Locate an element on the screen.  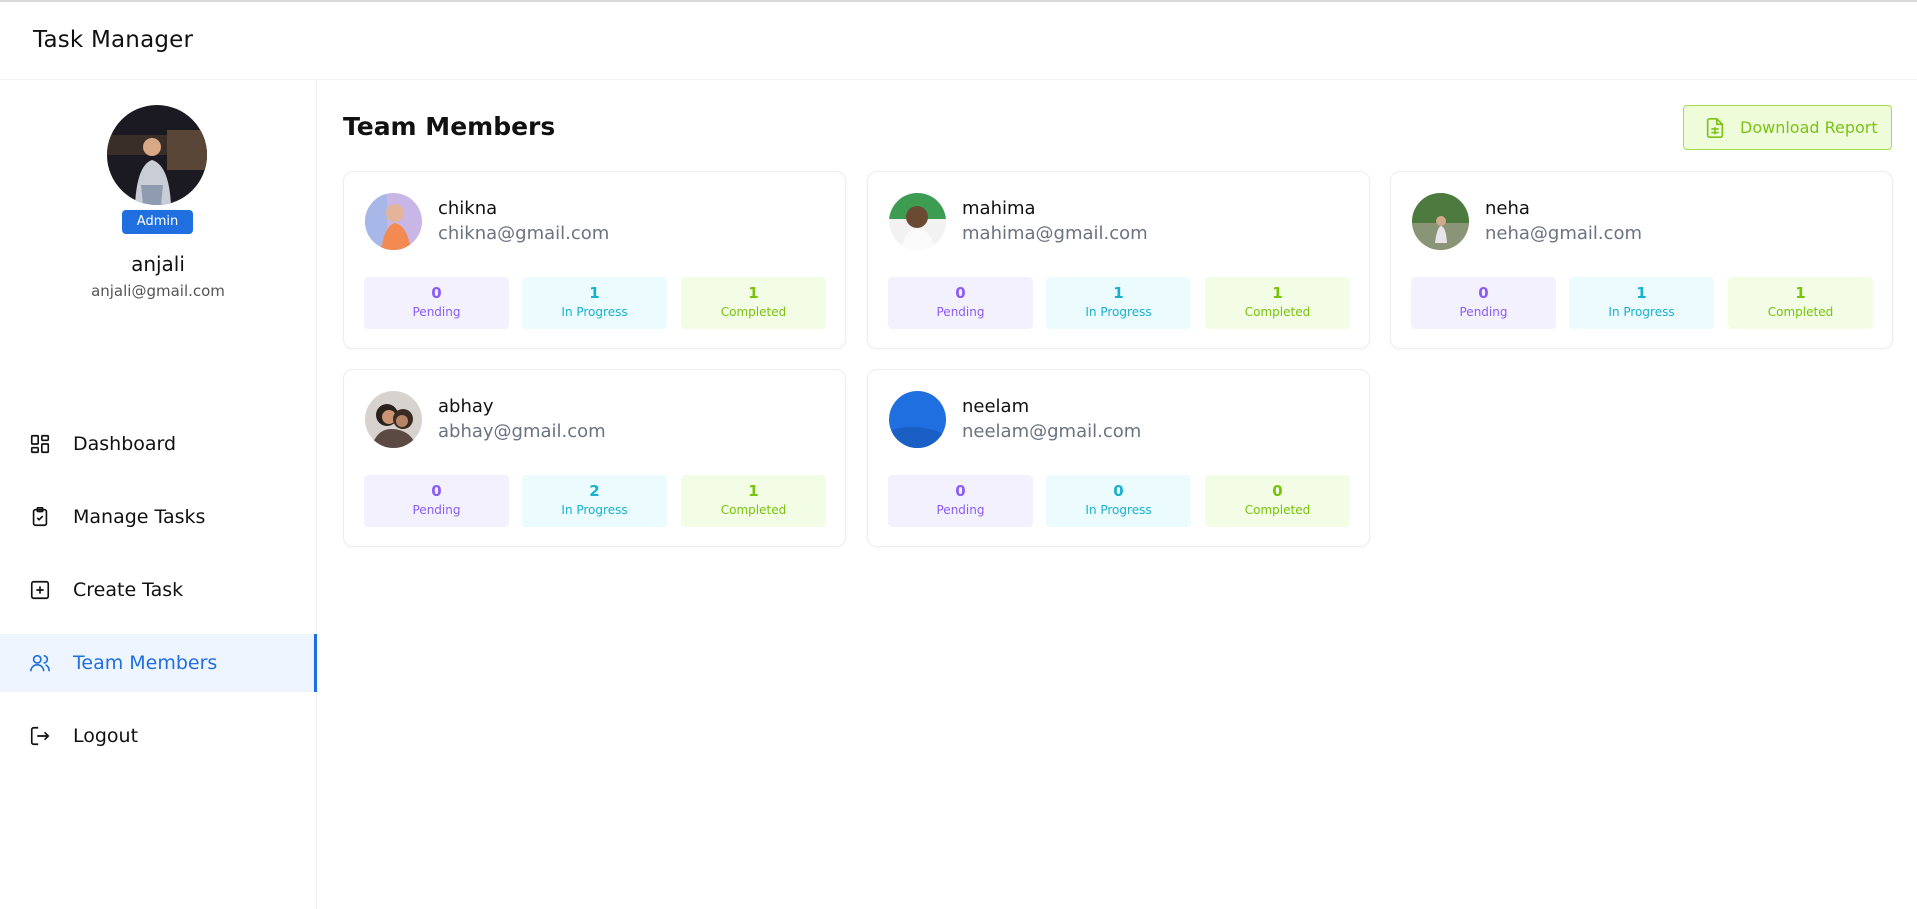
stat-in-progress: 2 In Progress is located at coordinates (594, 501).